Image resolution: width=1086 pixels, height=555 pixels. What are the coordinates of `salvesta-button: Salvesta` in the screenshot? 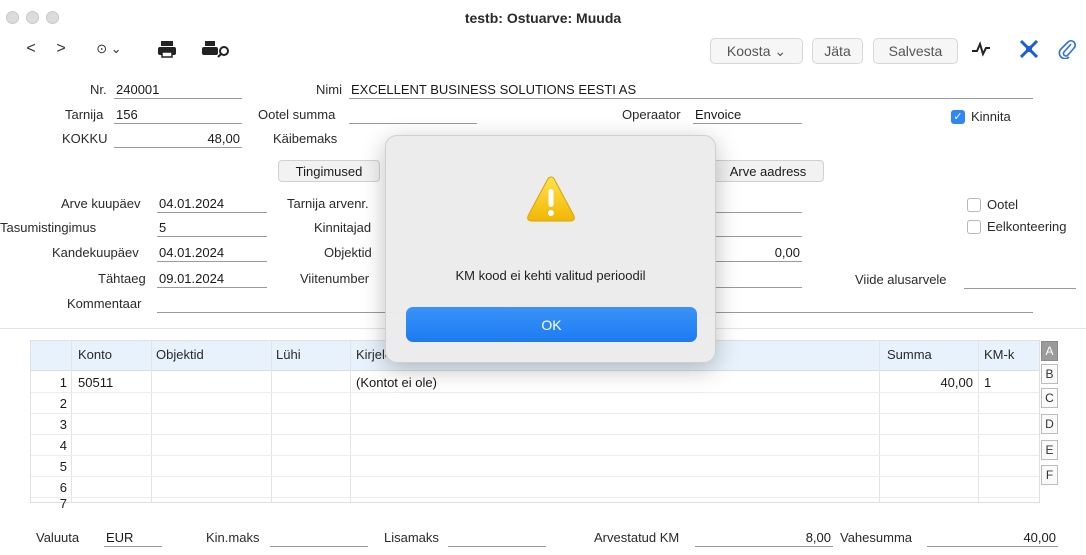 It's located at (915, 51).